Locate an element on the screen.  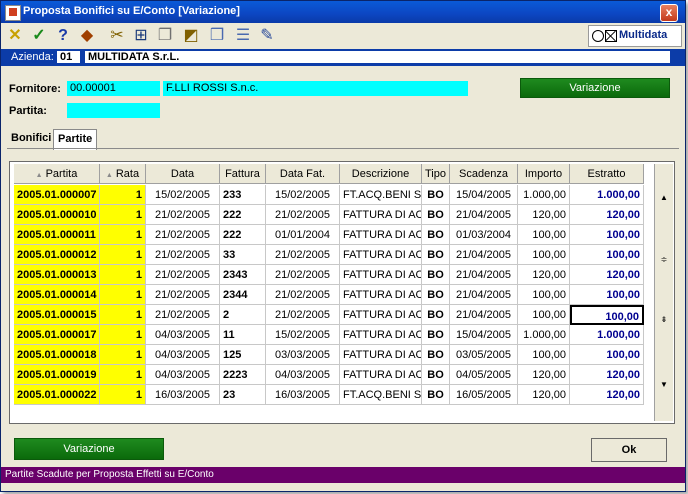
scroll-down-icon: ▼ is located at coordinates (664, 385).